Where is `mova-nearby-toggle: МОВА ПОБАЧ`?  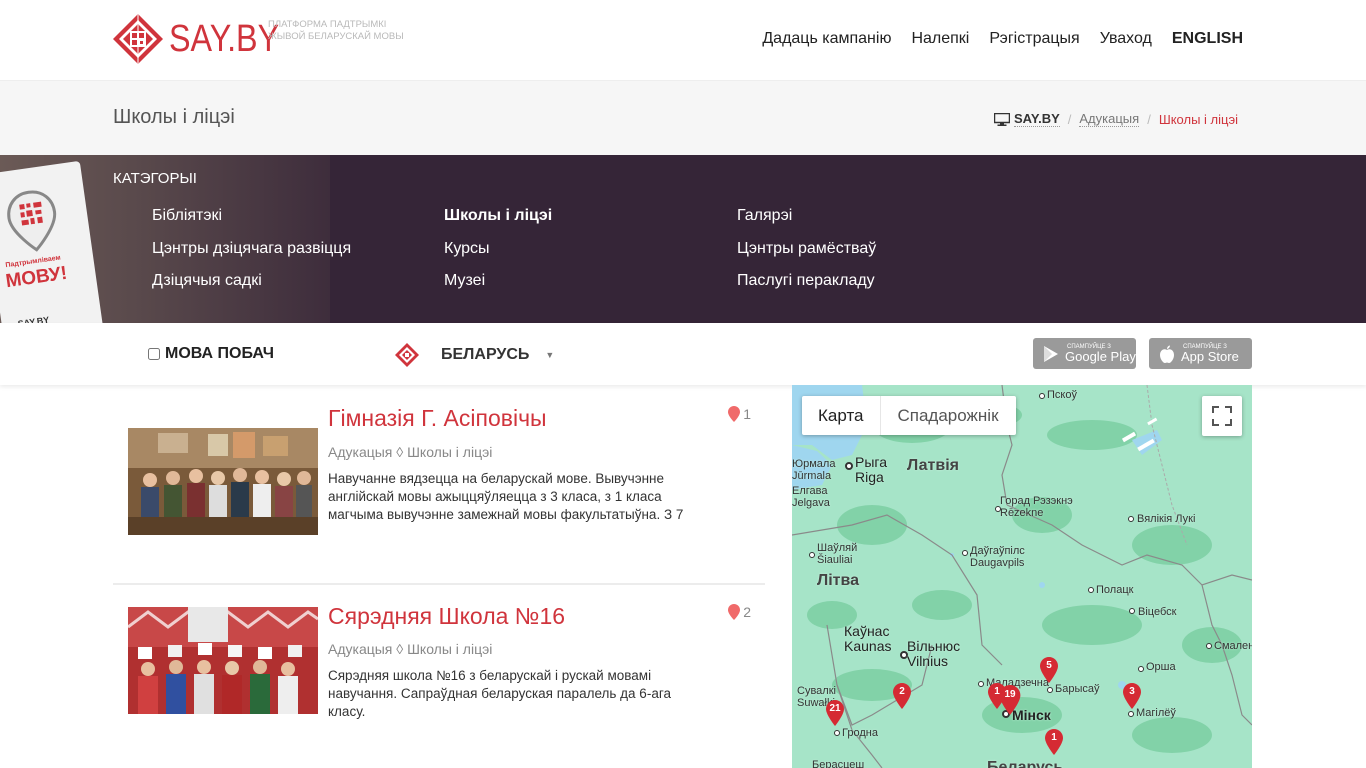 mova-nearby-toggle: МОВА ПОБАЧ is located at coordinates (211, 354).